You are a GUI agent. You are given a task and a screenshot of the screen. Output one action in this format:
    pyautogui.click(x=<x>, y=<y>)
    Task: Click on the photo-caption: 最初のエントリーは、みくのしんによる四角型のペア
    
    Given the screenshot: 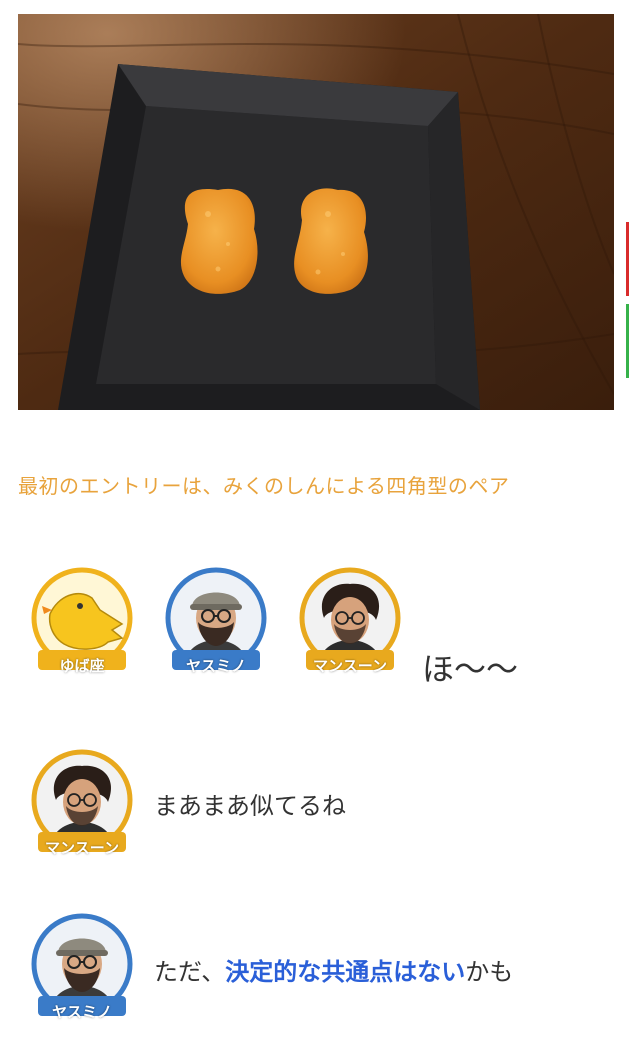 What is the action you would take?
    pyautogui.click(x=264, y=486)
    